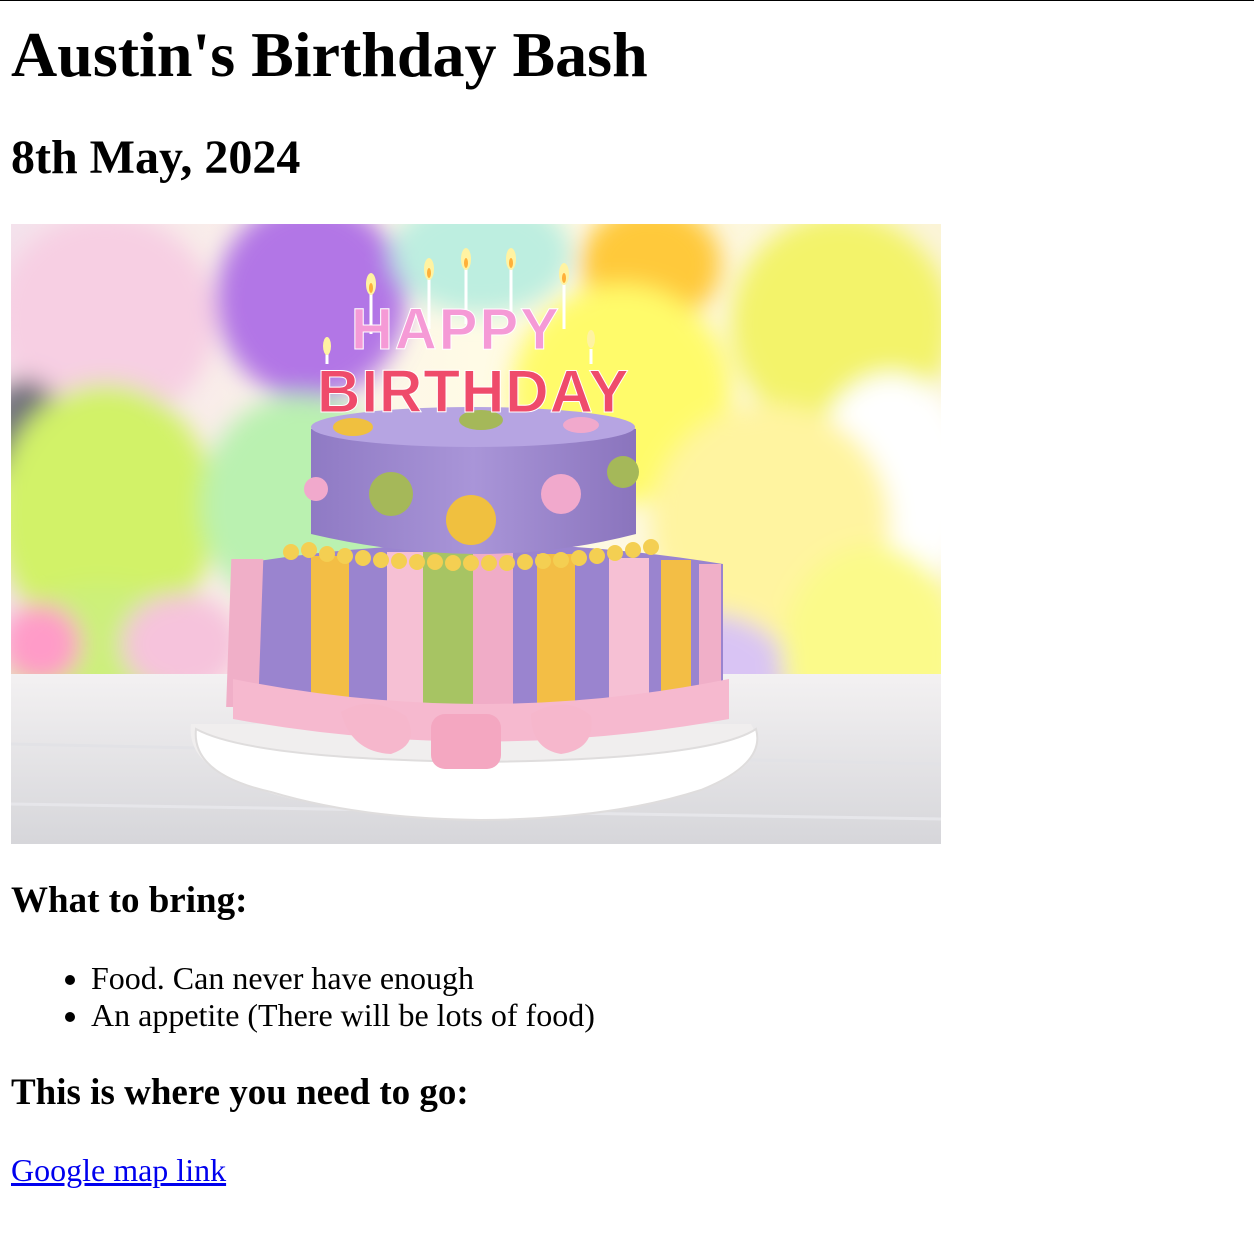 This screenshot has width=1254, height=1234. What do you see at coordinates (667, 978) in the screenshot?
I see `list-item: Food. Can never have enough` at bounding box center [667, 978].